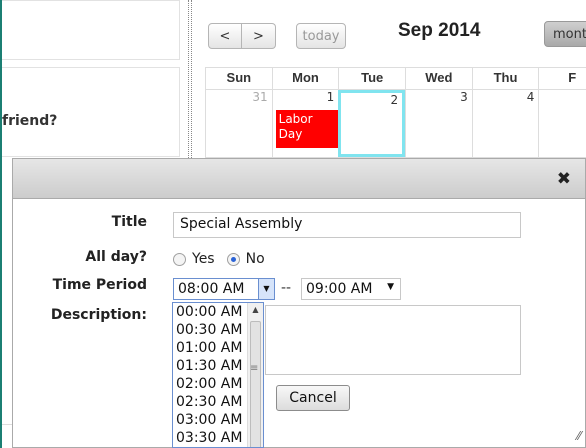  I want to click on start-time-value: 08:00 AM, so click(211, 289).